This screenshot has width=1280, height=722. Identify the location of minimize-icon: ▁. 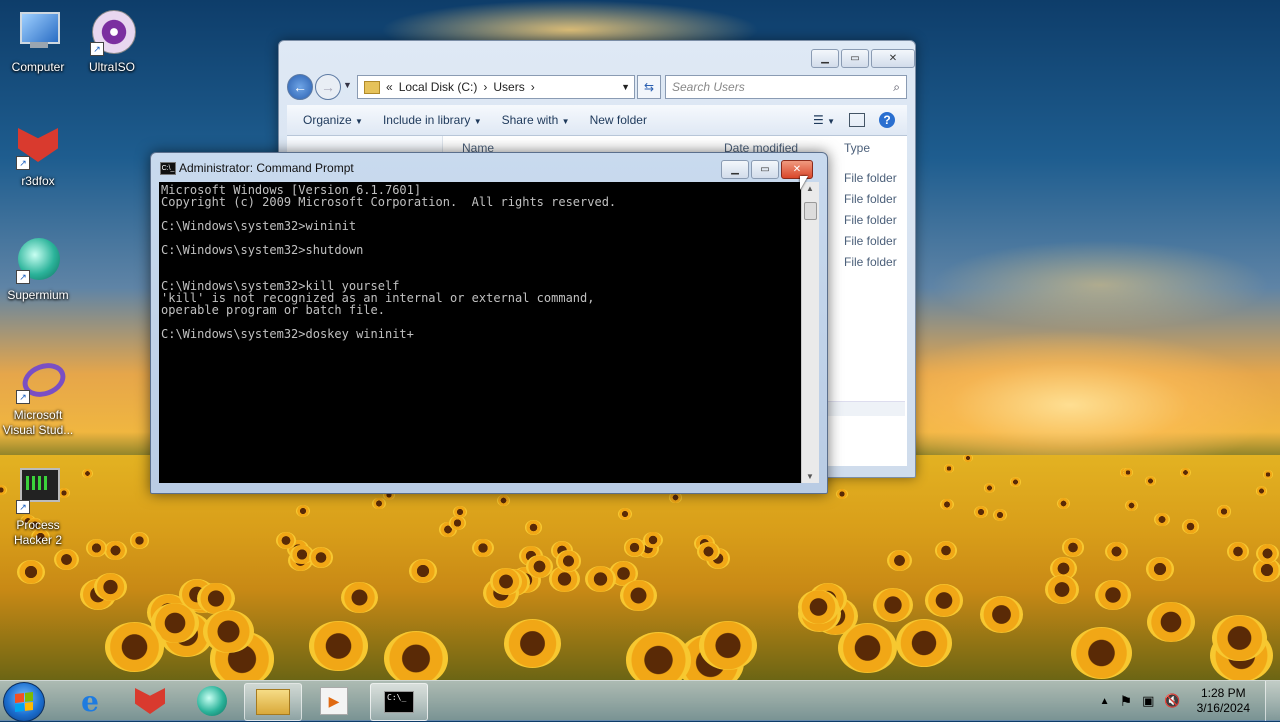
(735, 169).